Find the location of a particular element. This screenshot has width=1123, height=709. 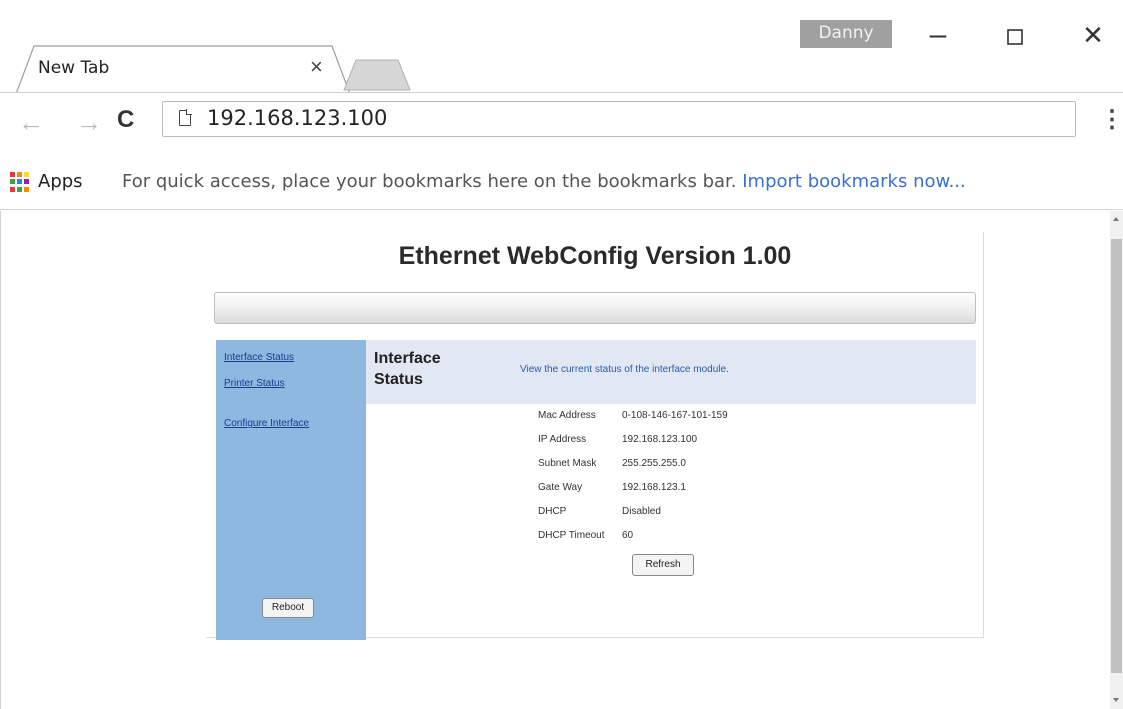

back-arrow-icon: ← is located at coordinates (31, 122).